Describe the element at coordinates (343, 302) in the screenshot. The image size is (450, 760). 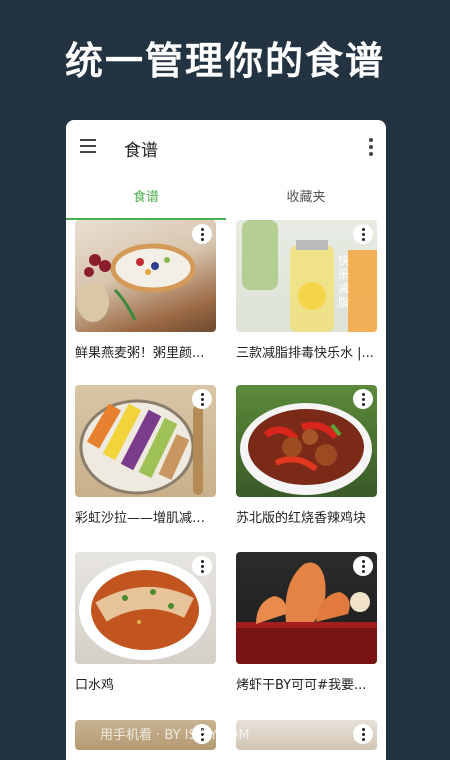
I see `svg-text: 脂` at that location.